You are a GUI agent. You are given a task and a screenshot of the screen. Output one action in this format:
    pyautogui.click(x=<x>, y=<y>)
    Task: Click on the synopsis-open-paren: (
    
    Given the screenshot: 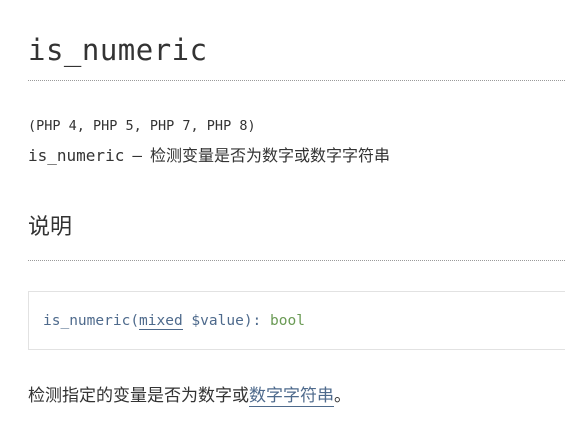 What is the action you would take?
    pyautogui.click(x=135, y=321)
    